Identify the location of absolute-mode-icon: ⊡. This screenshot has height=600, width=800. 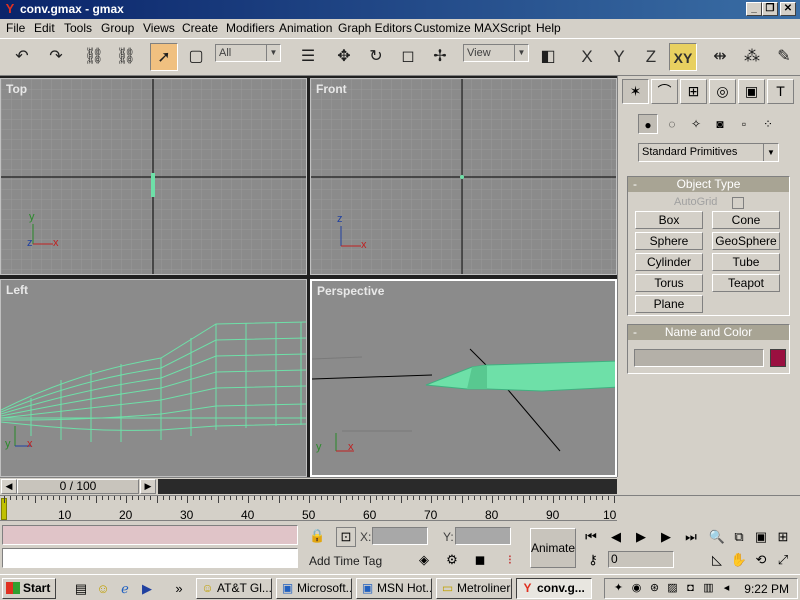
(346, 537).